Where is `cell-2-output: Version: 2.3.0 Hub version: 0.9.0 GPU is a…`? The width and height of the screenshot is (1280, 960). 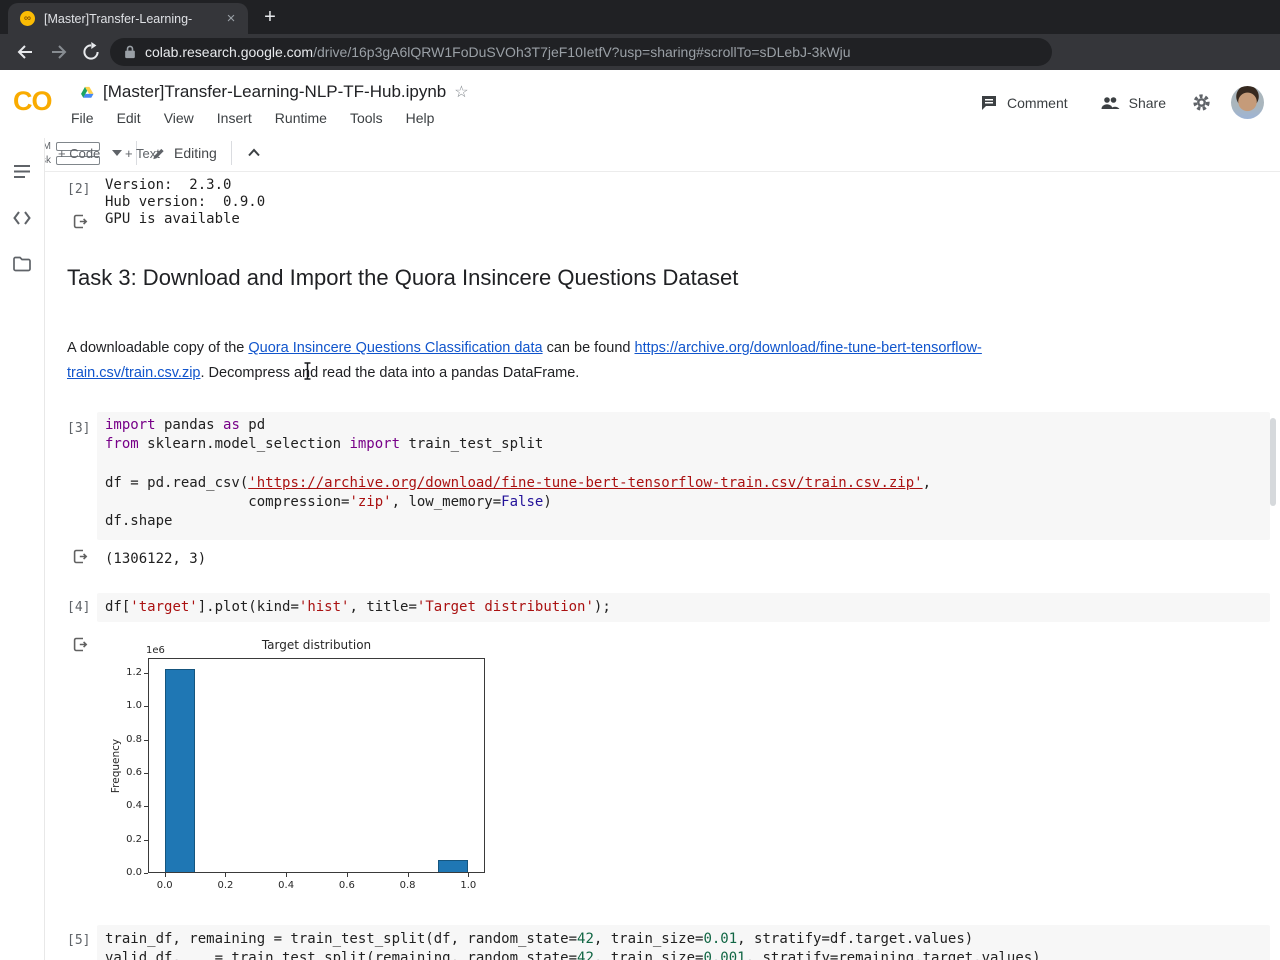 cell-2-output: Version: 2.3.0 Hub version: 0.9.0 GPU is a… is located at coordinates (185, 203).